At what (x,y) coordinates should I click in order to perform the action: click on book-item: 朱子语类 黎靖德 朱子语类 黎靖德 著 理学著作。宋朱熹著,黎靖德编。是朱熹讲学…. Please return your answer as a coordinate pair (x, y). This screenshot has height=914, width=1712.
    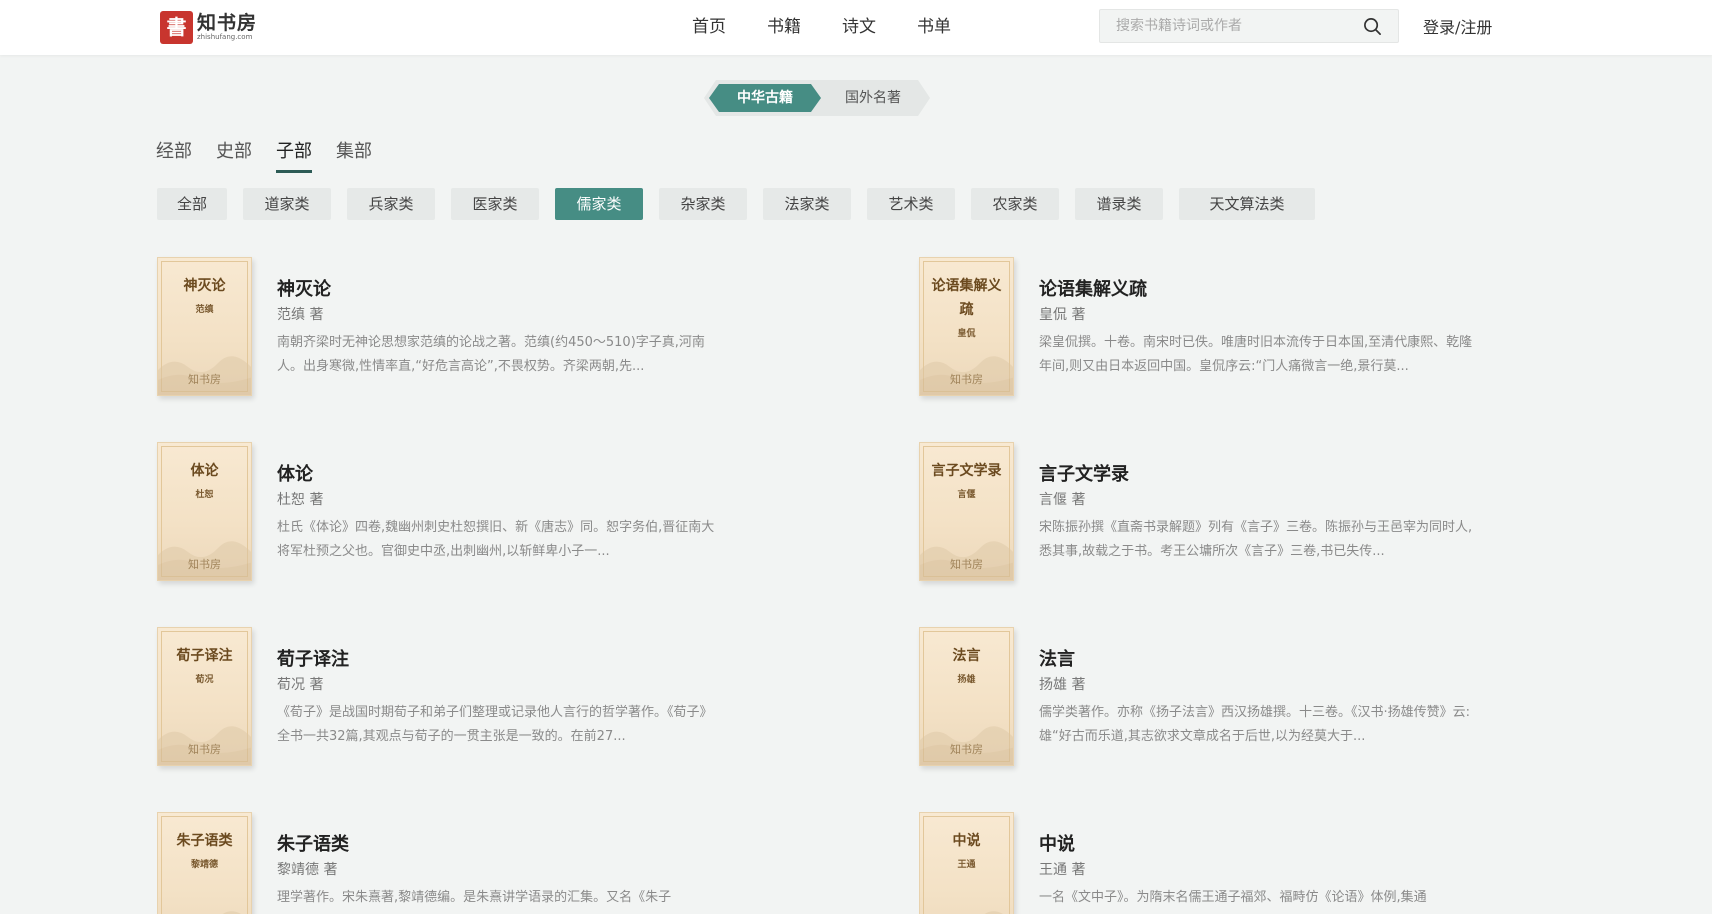
    Looking at the image, I should click on (517, 863).